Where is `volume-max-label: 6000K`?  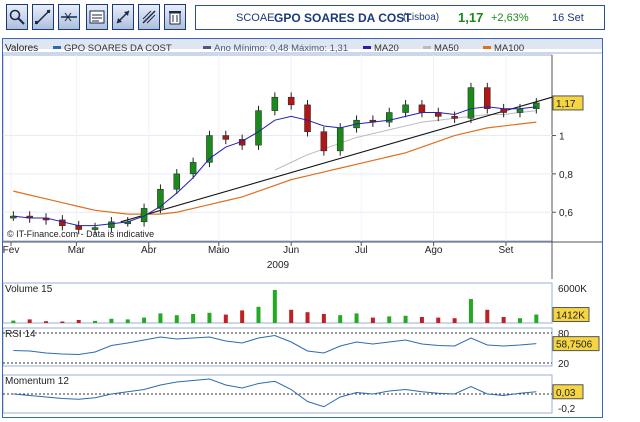
volume-max-label: 6000K is located at coordinates (572, 289).